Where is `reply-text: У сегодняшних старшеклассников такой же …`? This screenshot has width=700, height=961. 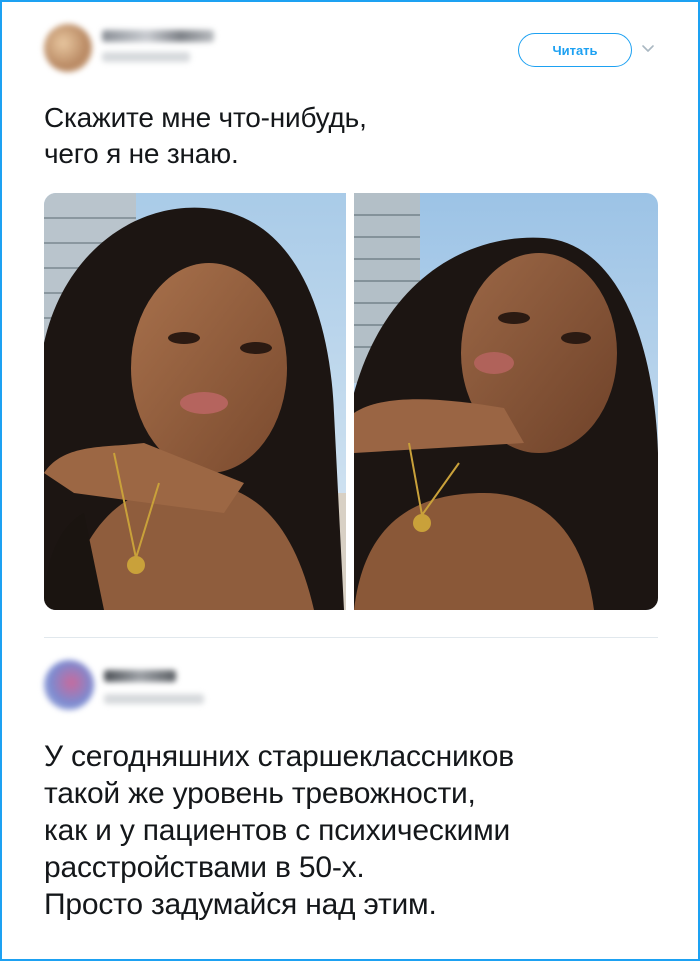
reply-text: У сегодняшних старшеклассников такой же … is located at coordinates (279, 830).